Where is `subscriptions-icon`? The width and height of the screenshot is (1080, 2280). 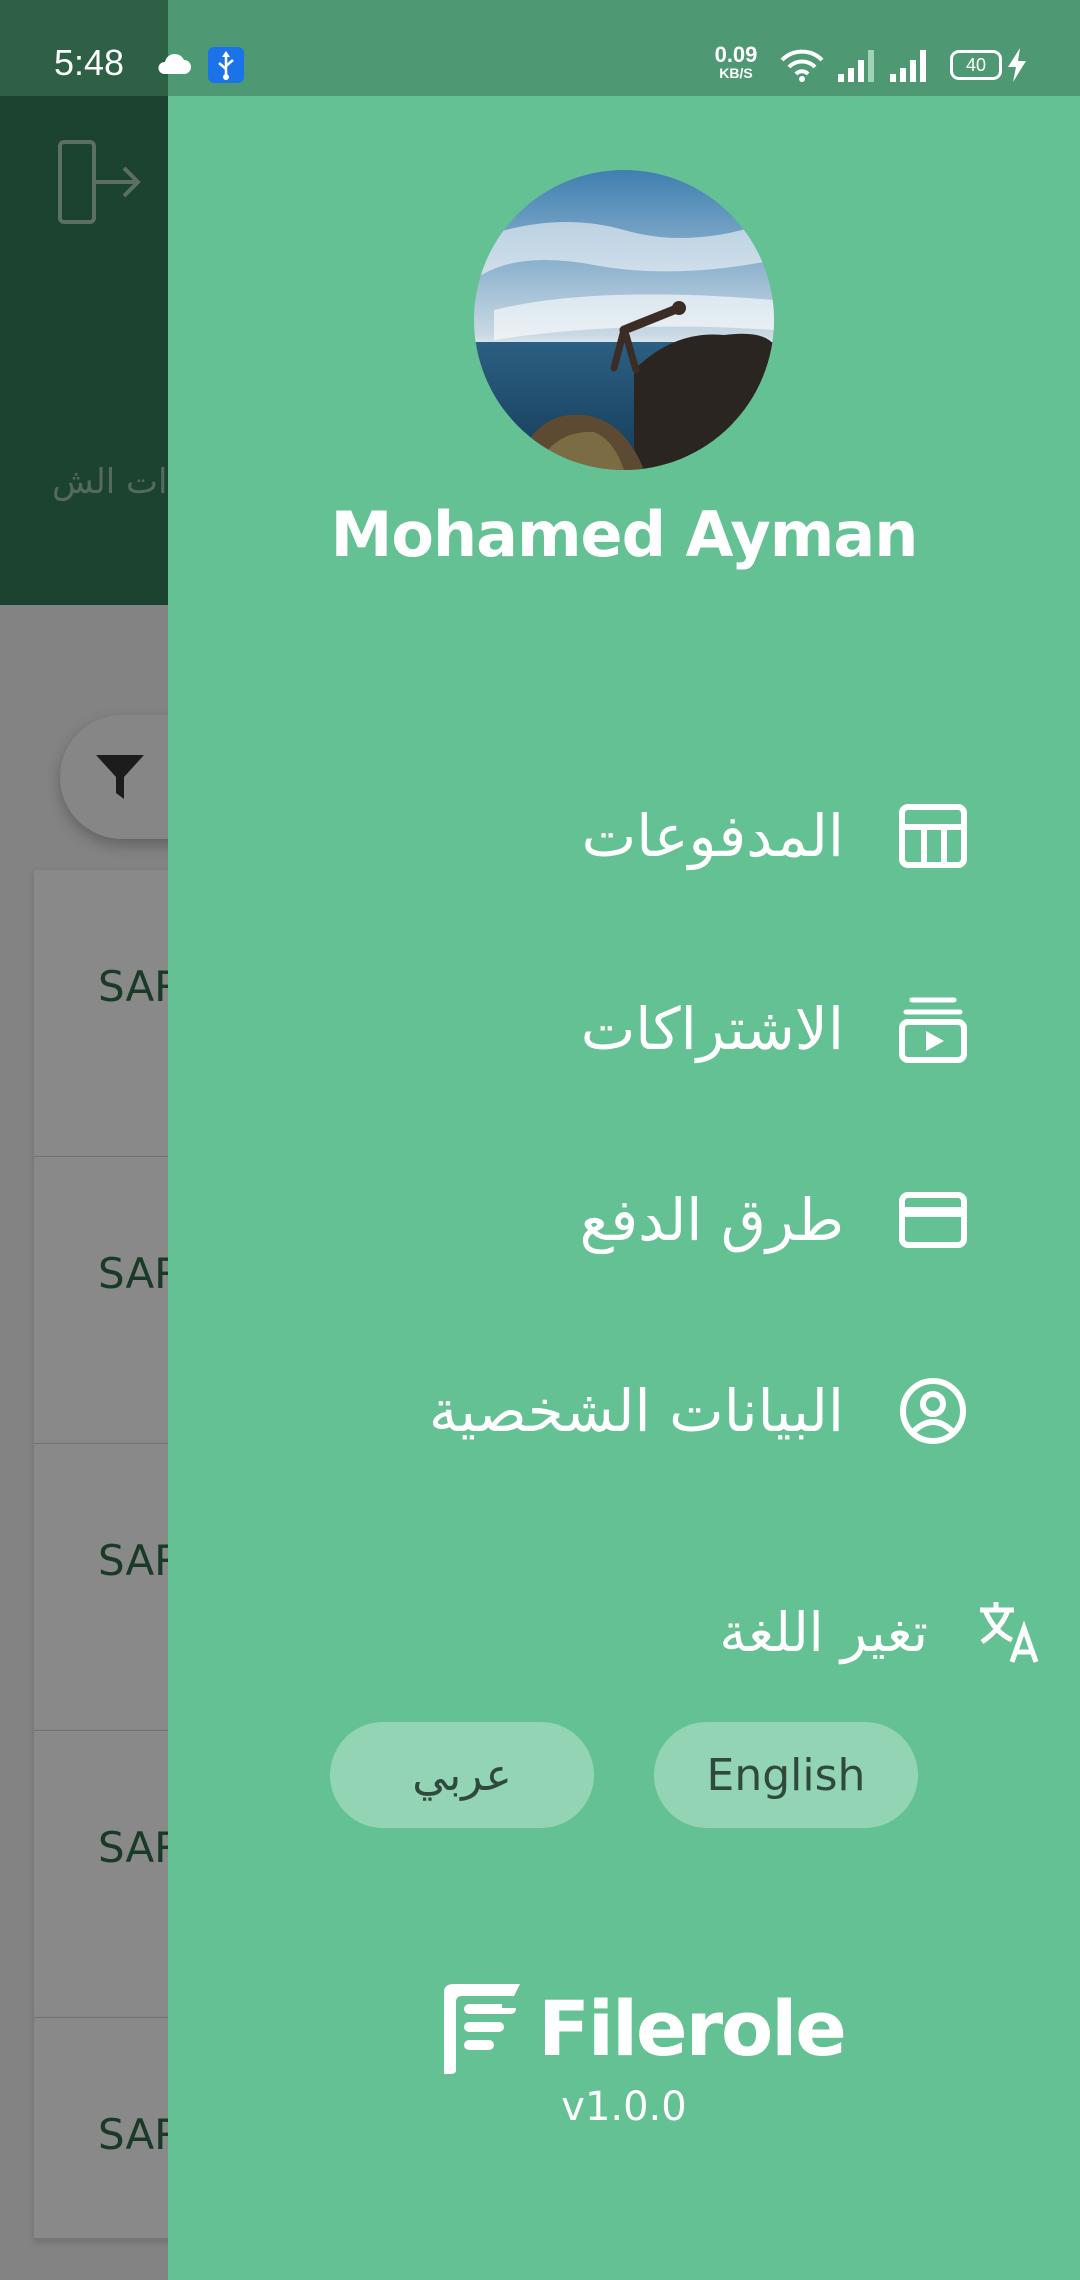 subscriptions-icon is located at coordinates (933, 1030).